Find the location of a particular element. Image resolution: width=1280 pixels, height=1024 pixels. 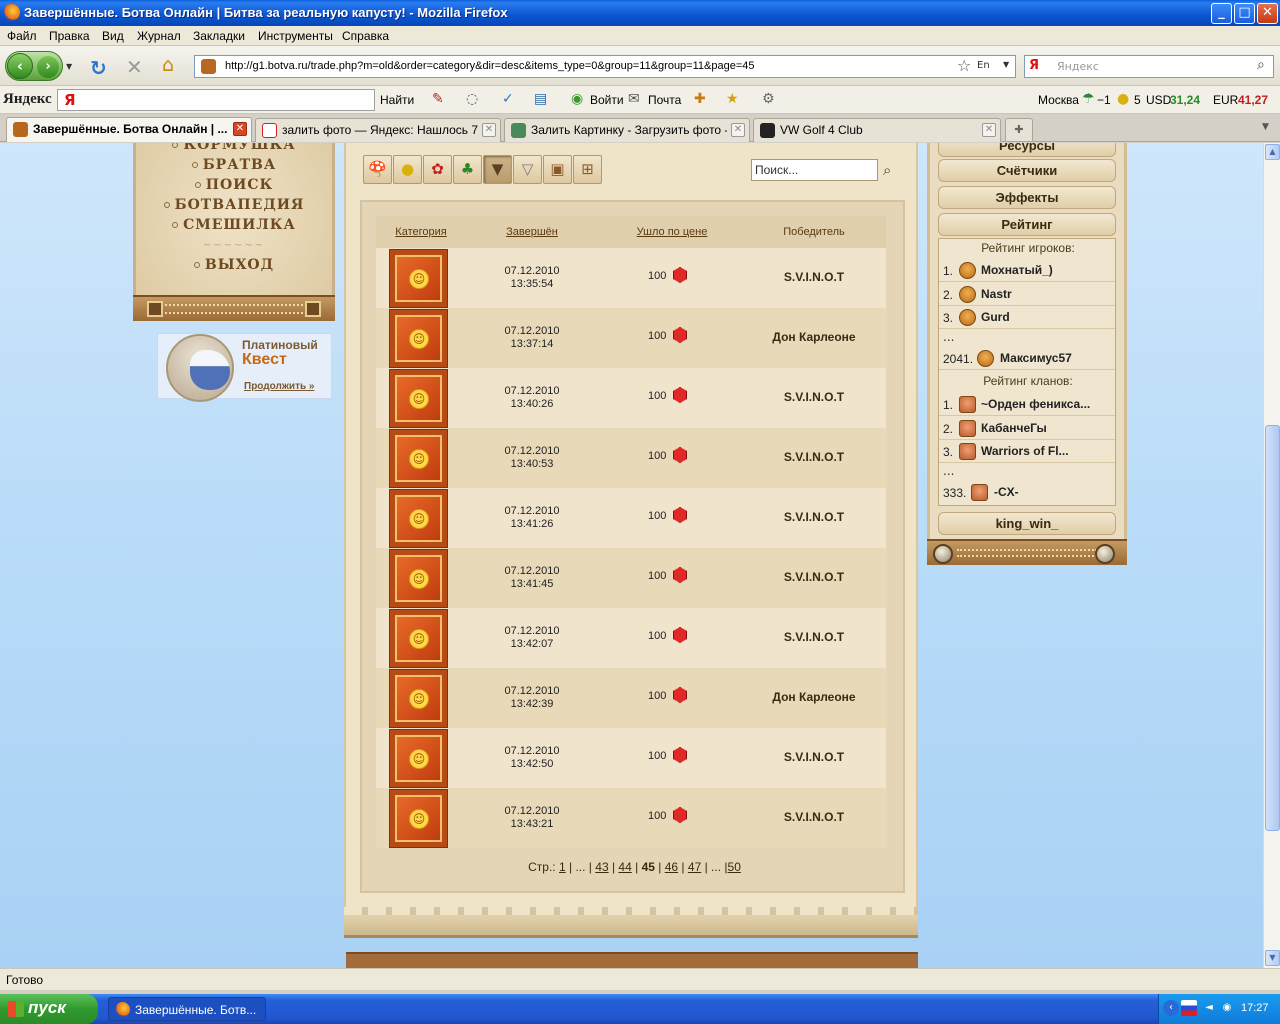

spellcheck-icon: ✓ is located at coordinates (508, 99).